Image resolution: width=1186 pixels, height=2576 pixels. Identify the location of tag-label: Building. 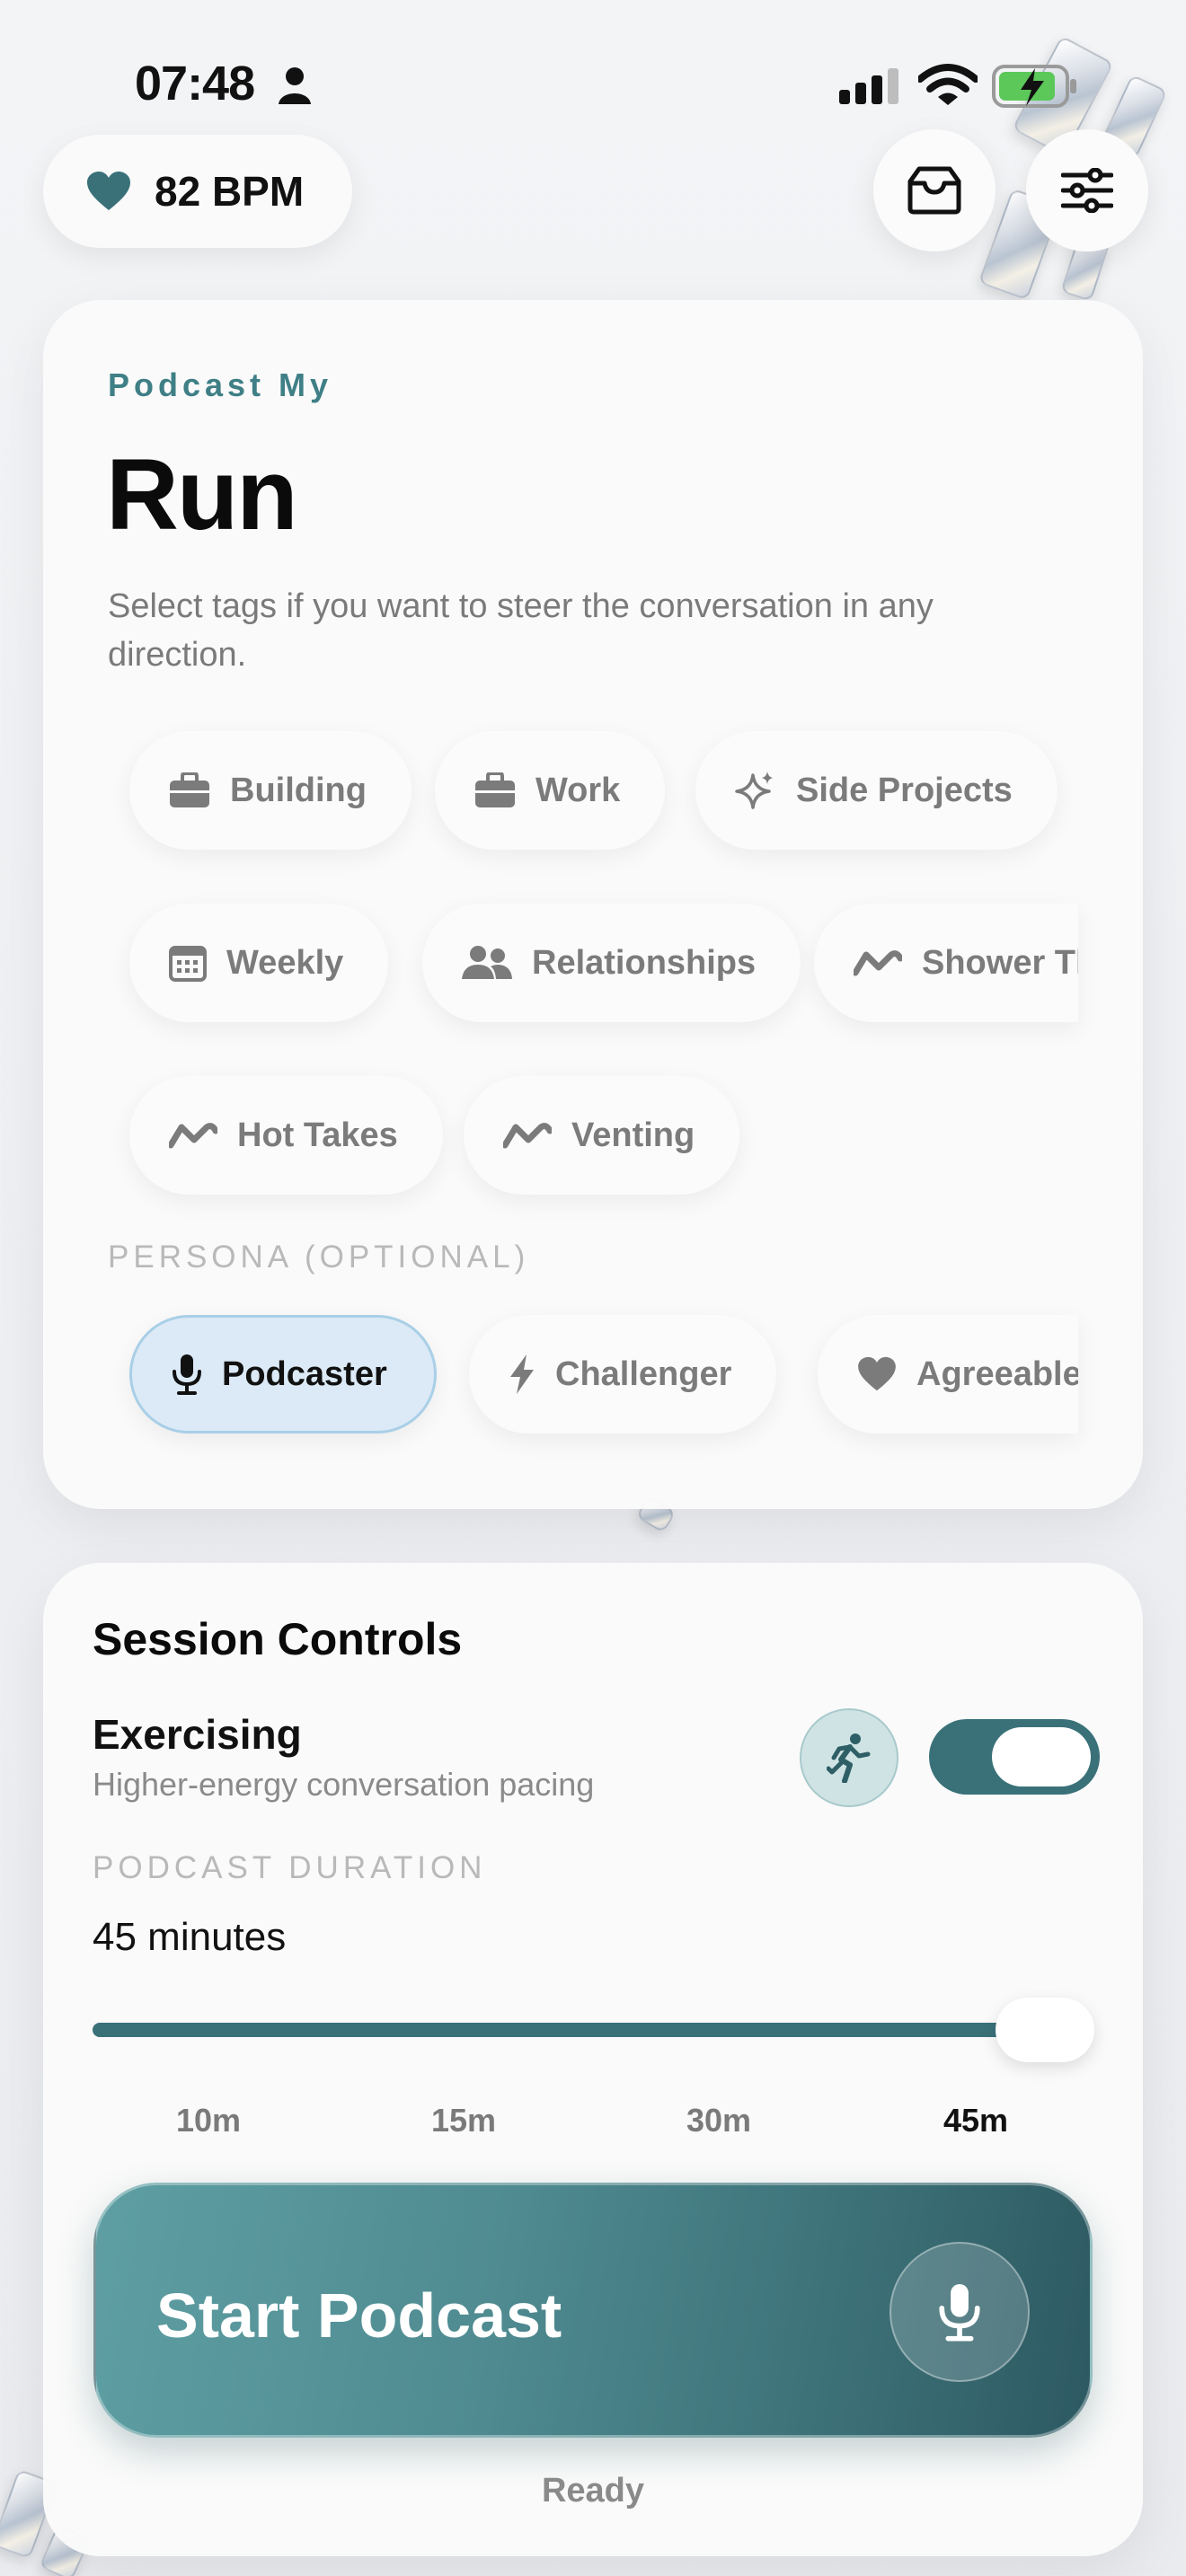
(298, 790).